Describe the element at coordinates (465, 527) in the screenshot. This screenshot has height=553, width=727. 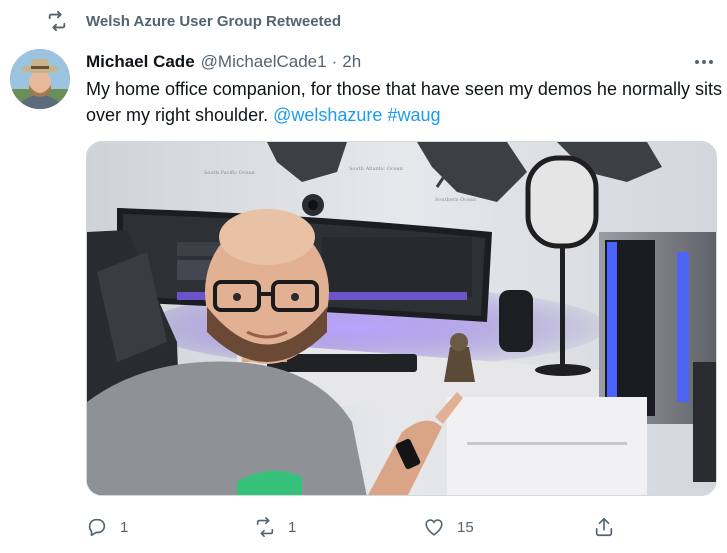
I see `like-count: 15` at that location.